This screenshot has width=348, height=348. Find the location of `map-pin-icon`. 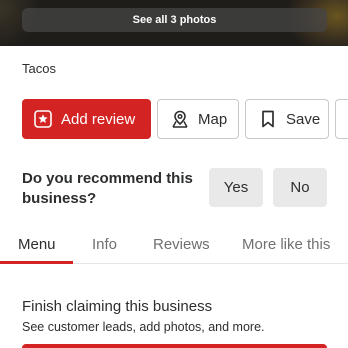

map-pin-icon is located at coordinates (180, 119).